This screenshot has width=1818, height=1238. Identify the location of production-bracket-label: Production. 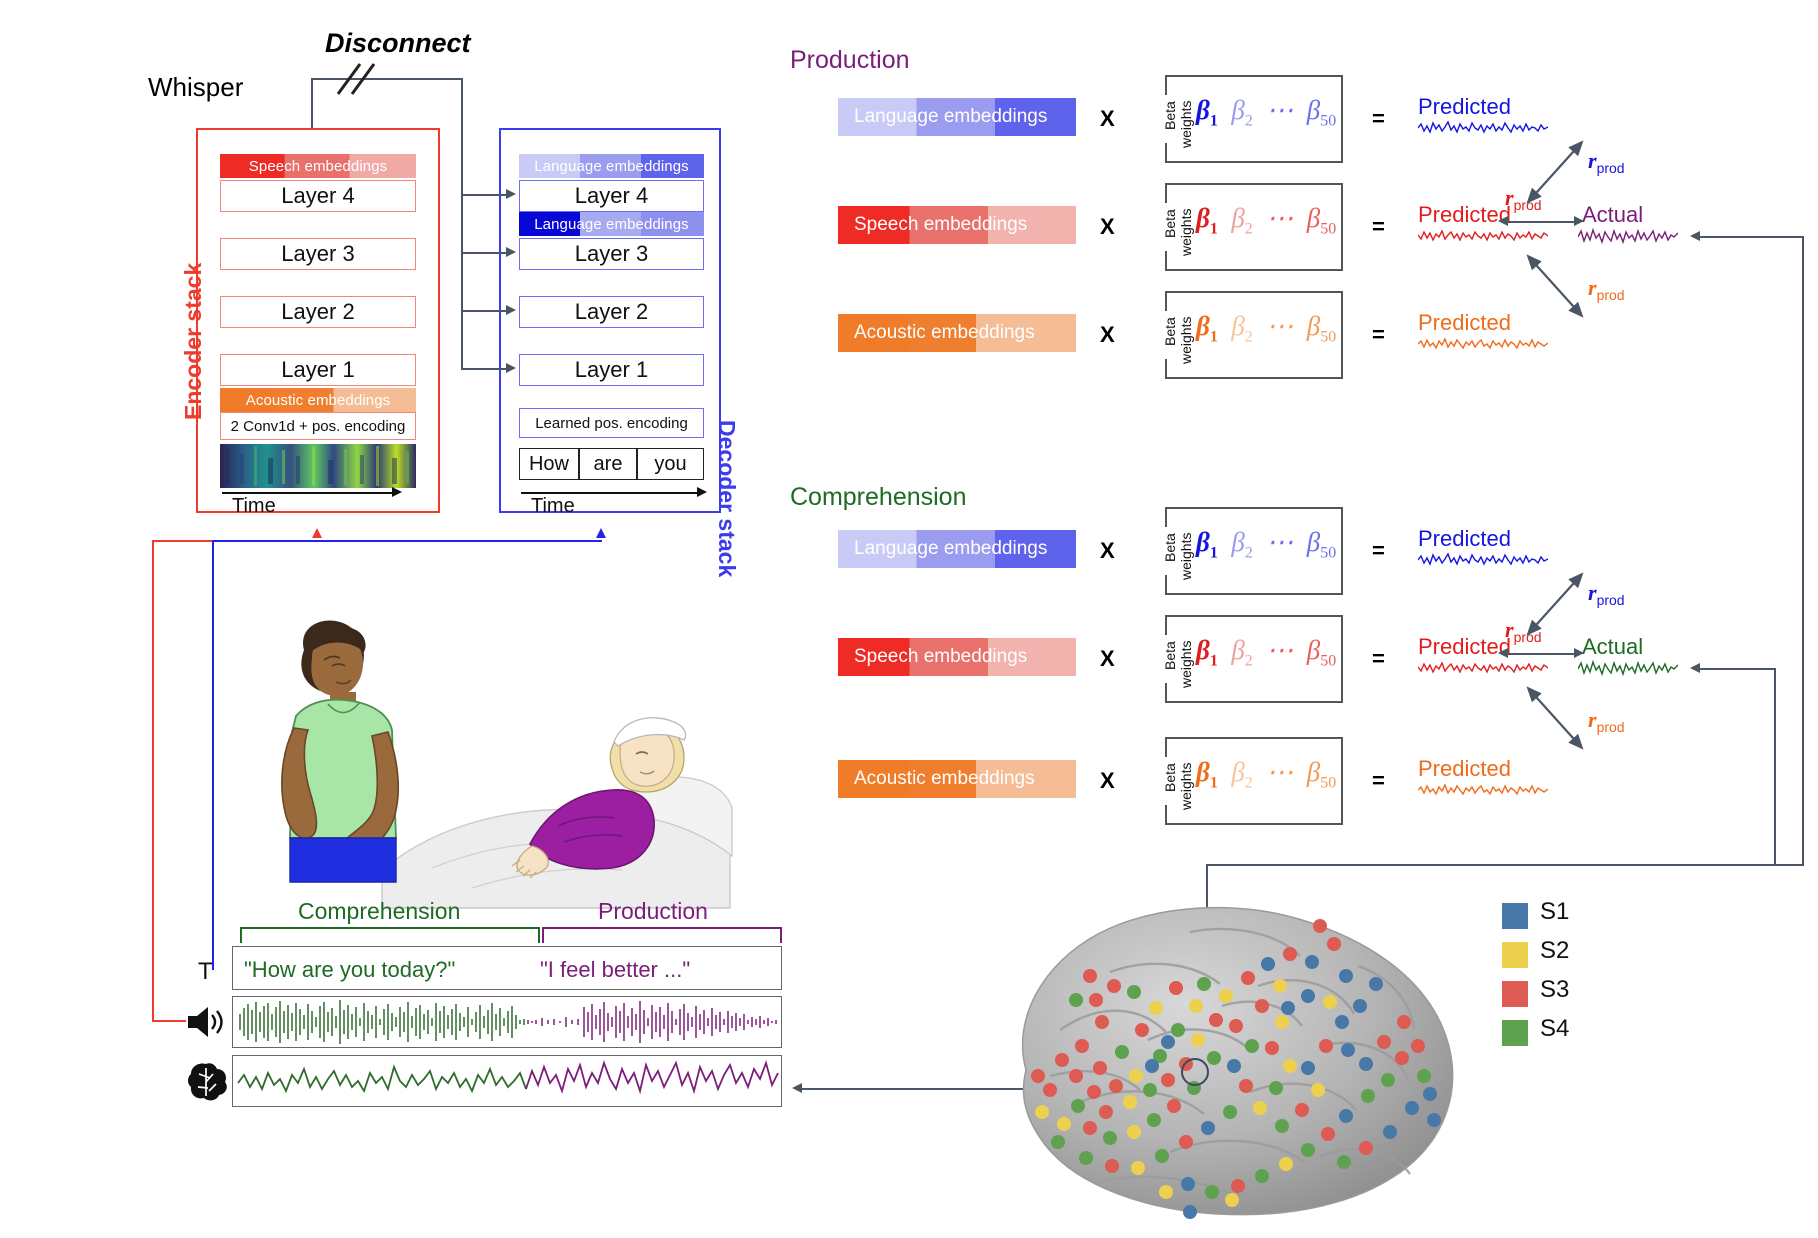
(653, 911).